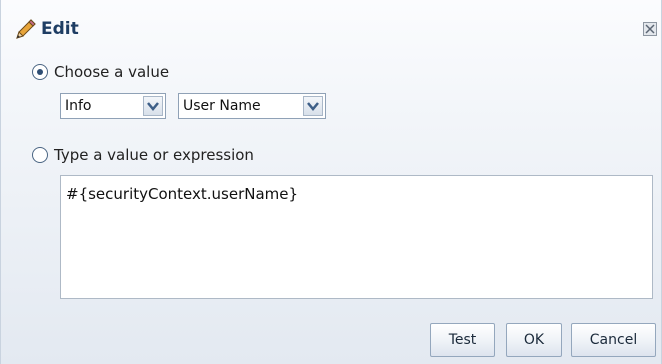 Image resolution: width=662 pixels, height=364 pixels. What do you see at coordinates (26, 29) in the screenshot?
I see `pencil-icon` at bounding box center [26, 29].